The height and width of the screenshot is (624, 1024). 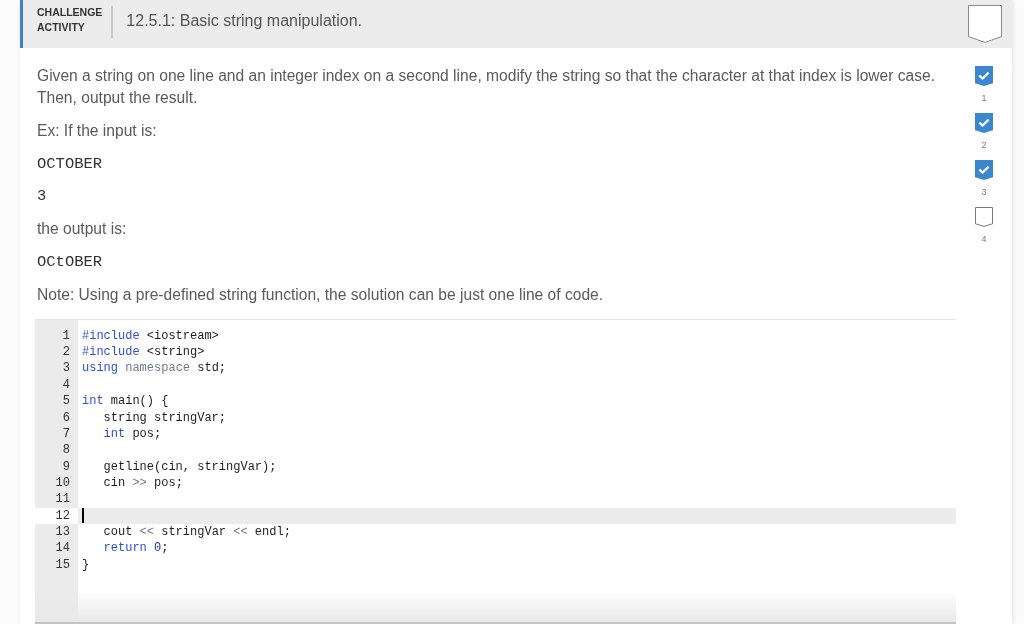 What do you see at coordinates (62, 483) in the screenshot?
I see `line-number: 10` at bounding box center [62, 483].